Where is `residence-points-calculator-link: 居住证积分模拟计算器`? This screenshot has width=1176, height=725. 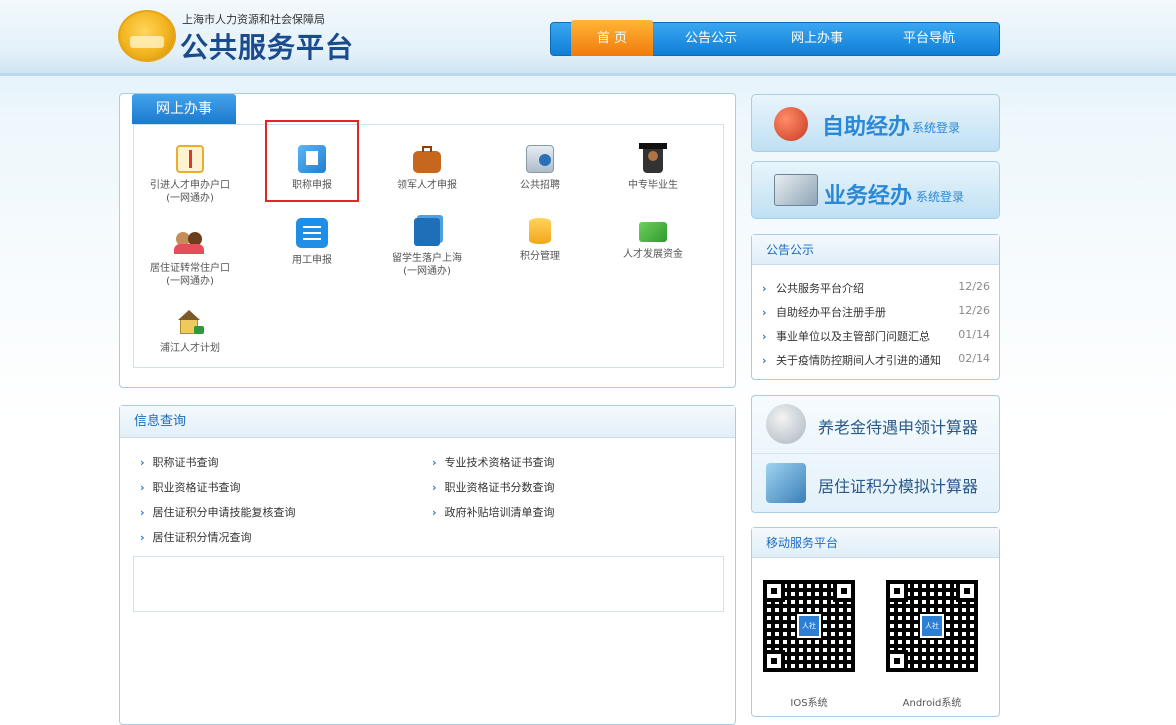
residence-points-calculator-link: 居住证积分模拟计算器 is located at coordinates (875, 484).